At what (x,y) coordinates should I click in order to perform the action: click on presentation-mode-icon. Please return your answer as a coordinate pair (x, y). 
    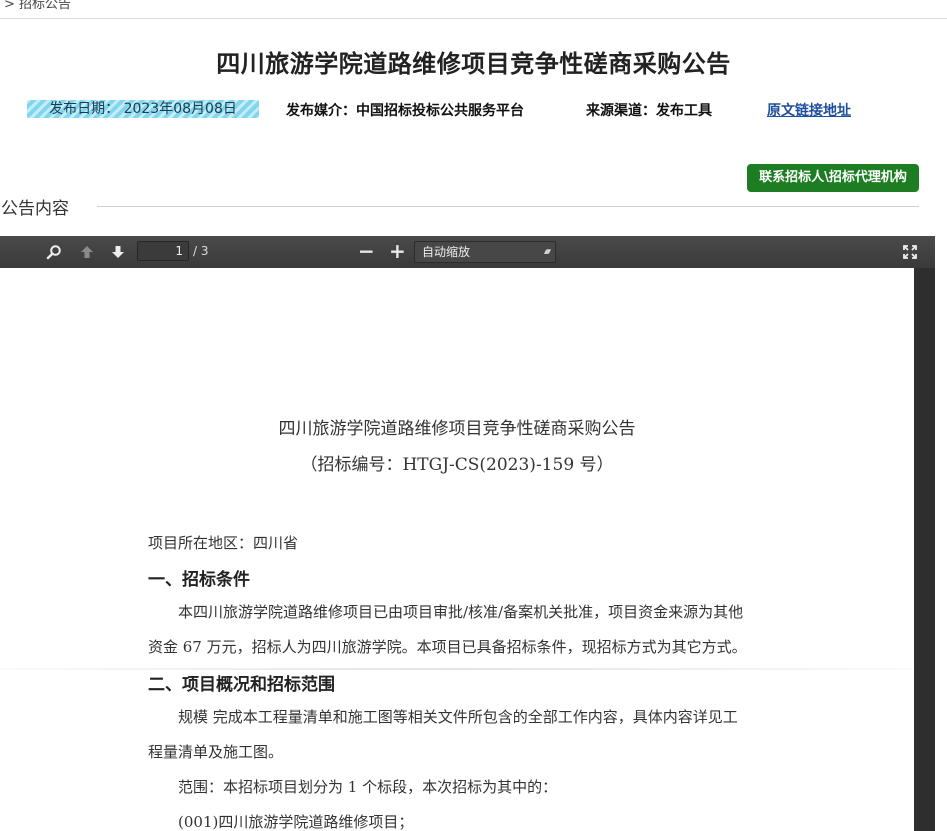
    Looking at the image, I should click on (910, 252).